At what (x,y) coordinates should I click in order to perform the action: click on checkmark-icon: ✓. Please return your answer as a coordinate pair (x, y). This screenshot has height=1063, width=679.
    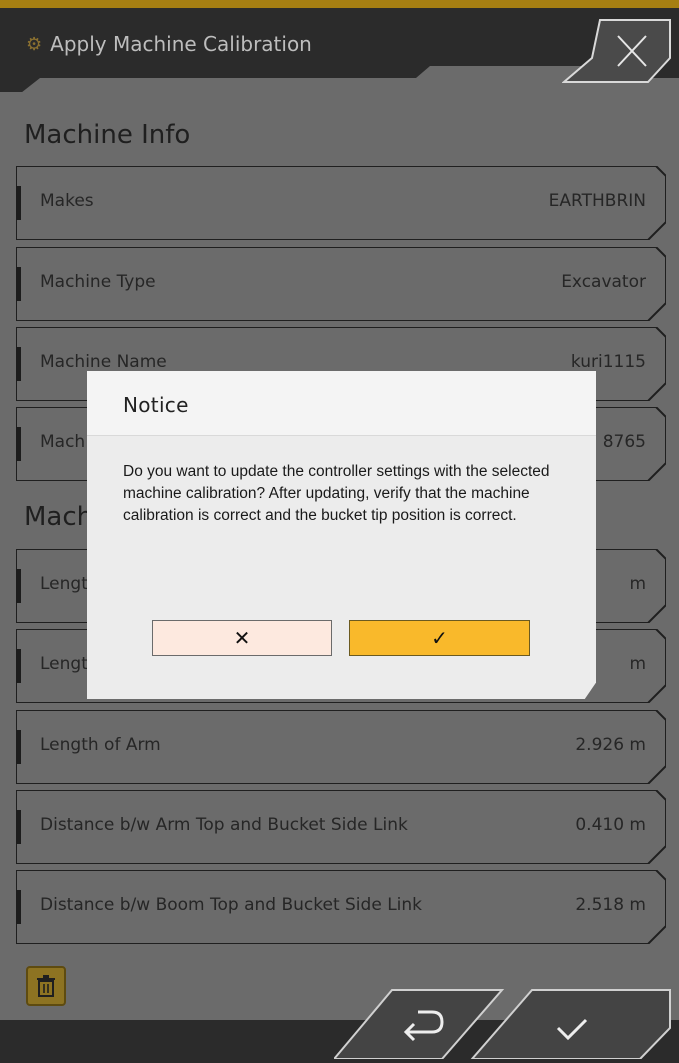
    Looking at the image, I should click on (439, 638).